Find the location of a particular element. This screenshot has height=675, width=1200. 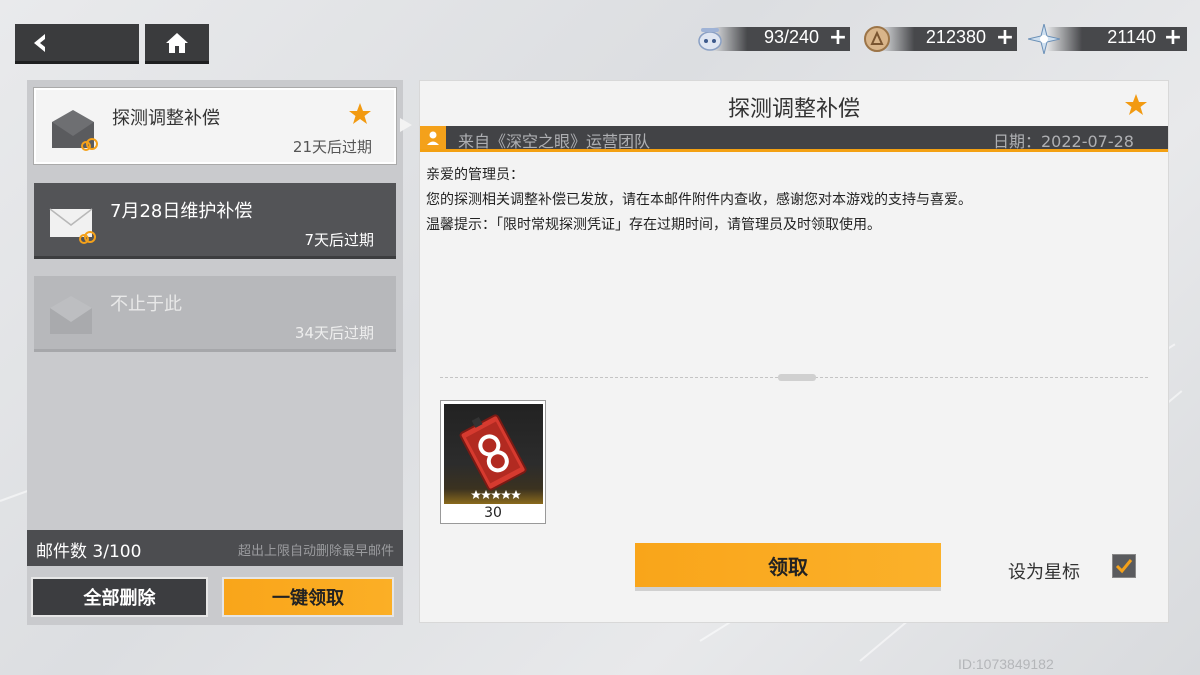

mail-expiry: 7天后过期 is located at coordinates (339, 240).